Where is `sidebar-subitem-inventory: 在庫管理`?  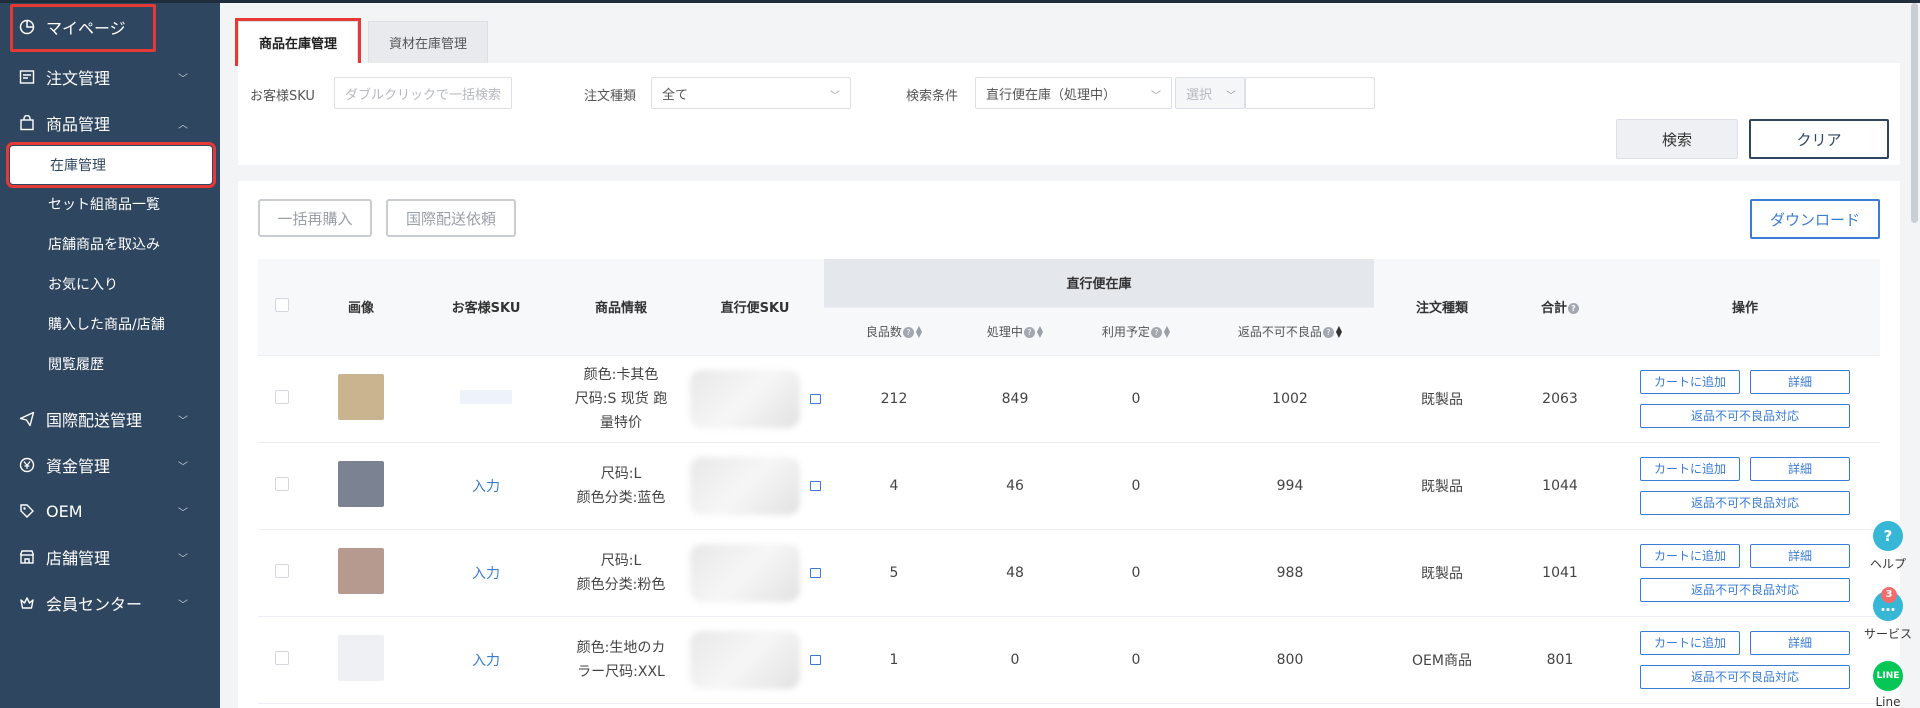
sidebar-subitem-inventory: 在庫管理 is located at coordinates (111, 165).